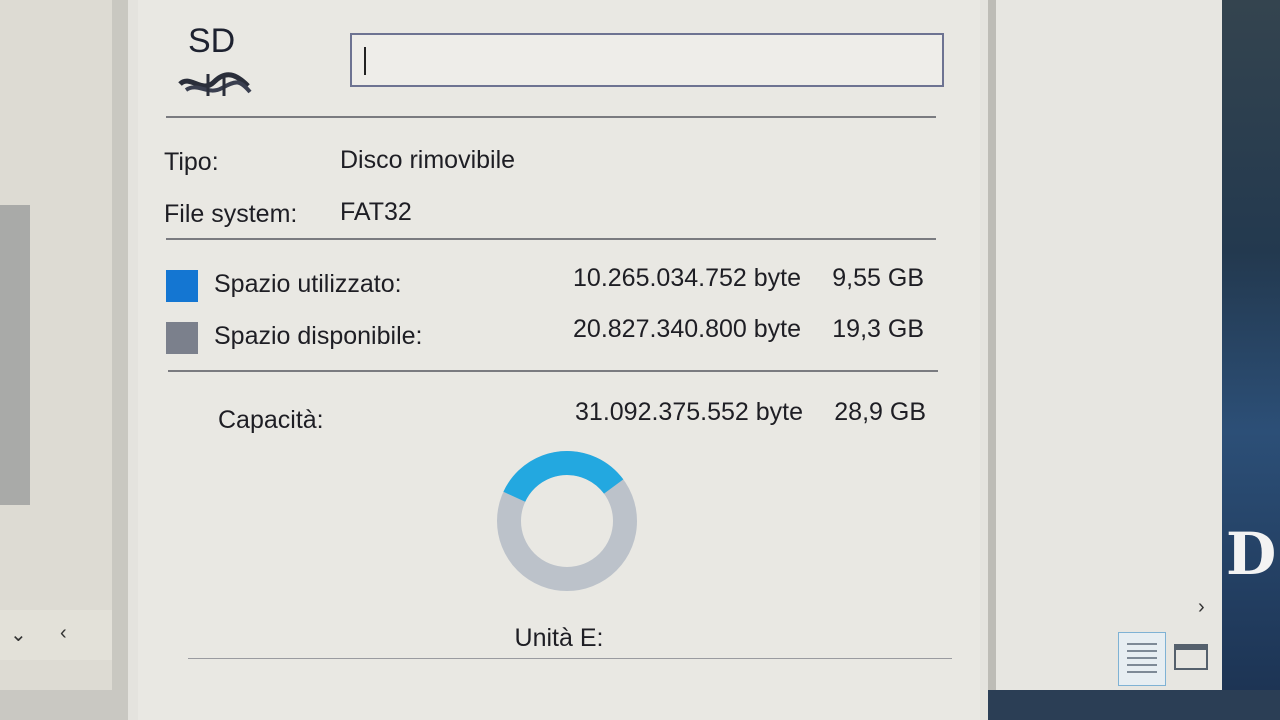 The width and height of the screenshot is (1280, 720). What do you see at coordinates (880, 412) in the screenshot?
I see `capacity-size: 28,9 GB` at bounding box center [880, 412].